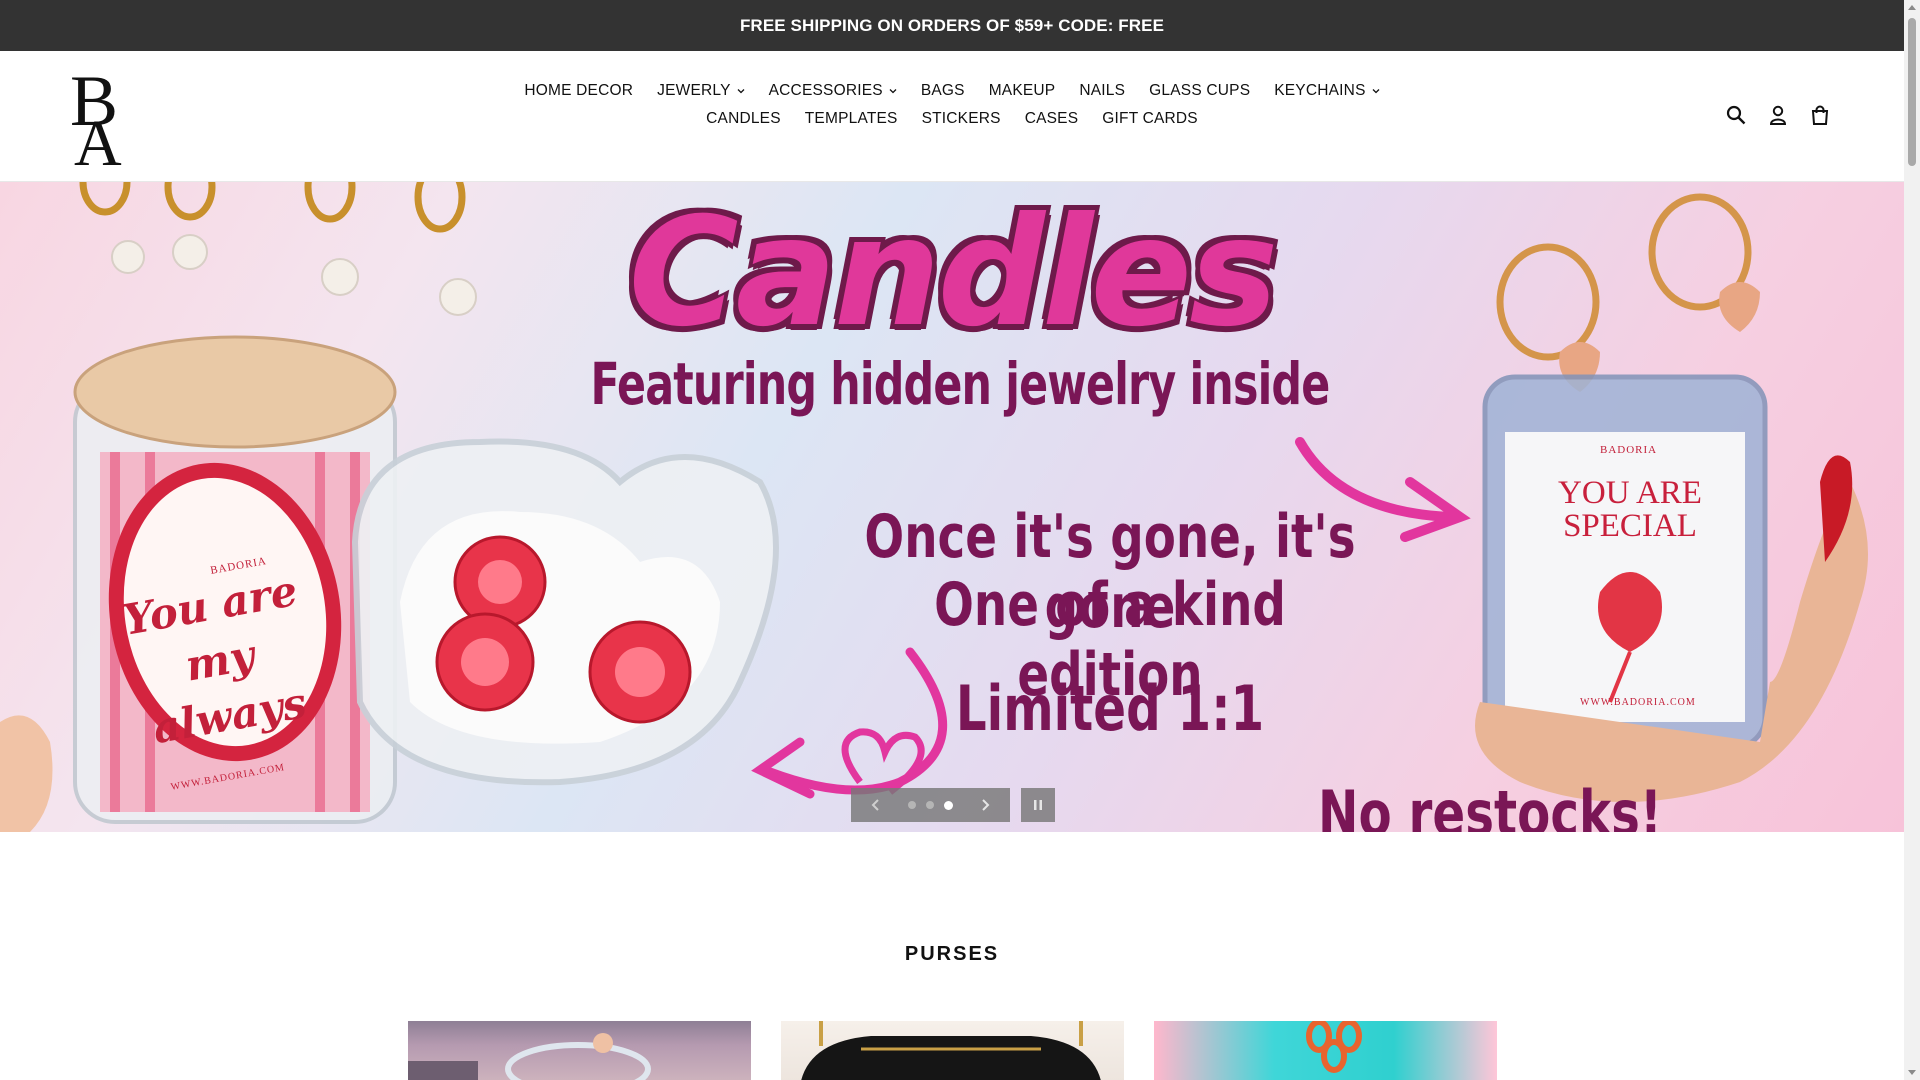 The width and height of the screenshot is (1920, 1080). What do you see at coordinates (952, 954) in the screenshot?
I see `section-title: PURSES` at bounding box center [952, 954].